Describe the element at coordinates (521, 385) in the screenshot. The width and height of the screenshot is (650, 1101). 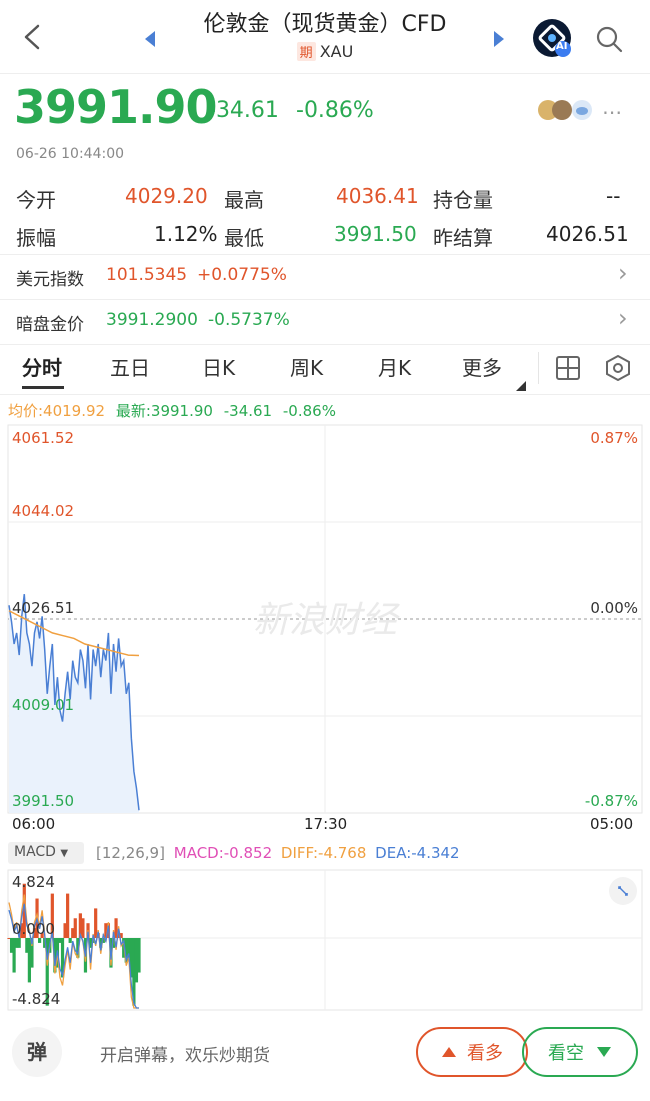
I see `dropdown-corner-icon` at that location.